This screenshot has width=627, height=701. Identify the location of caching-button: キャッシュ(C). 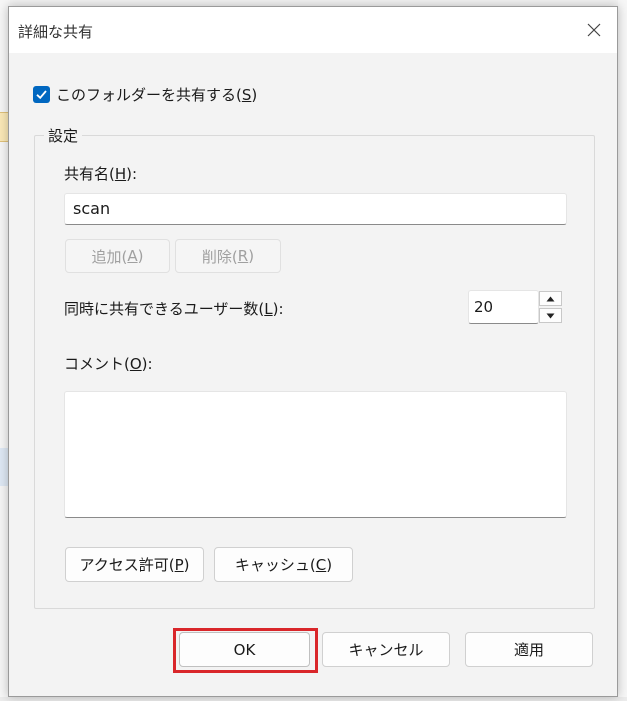
(283, 564).